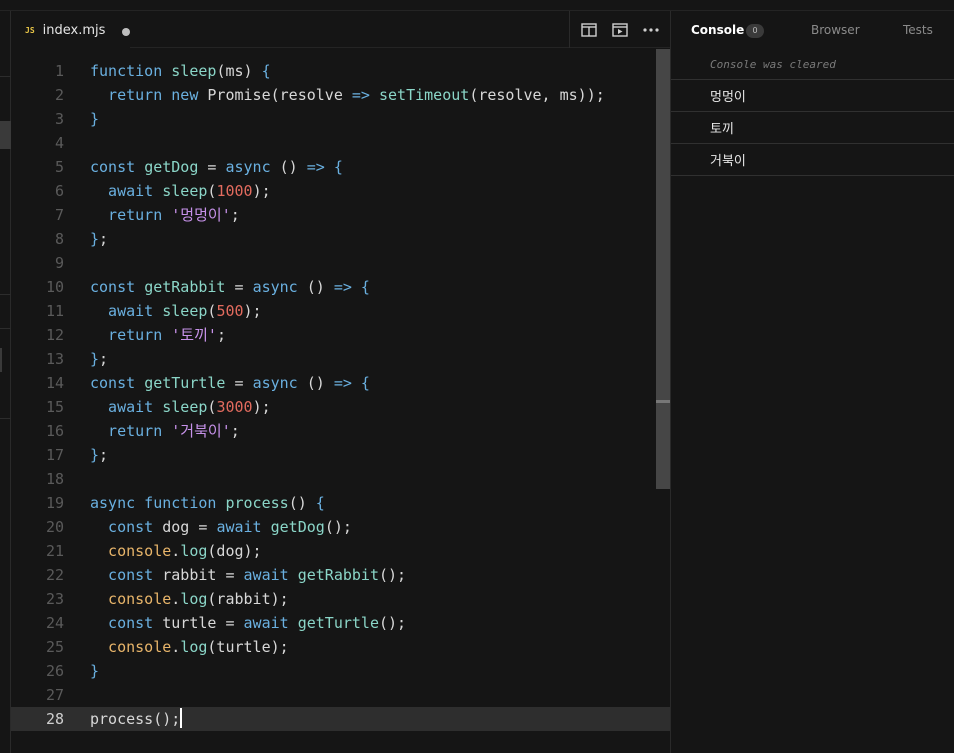  I want to click on code-text: const getDog = async () => {, so click(216, 167).